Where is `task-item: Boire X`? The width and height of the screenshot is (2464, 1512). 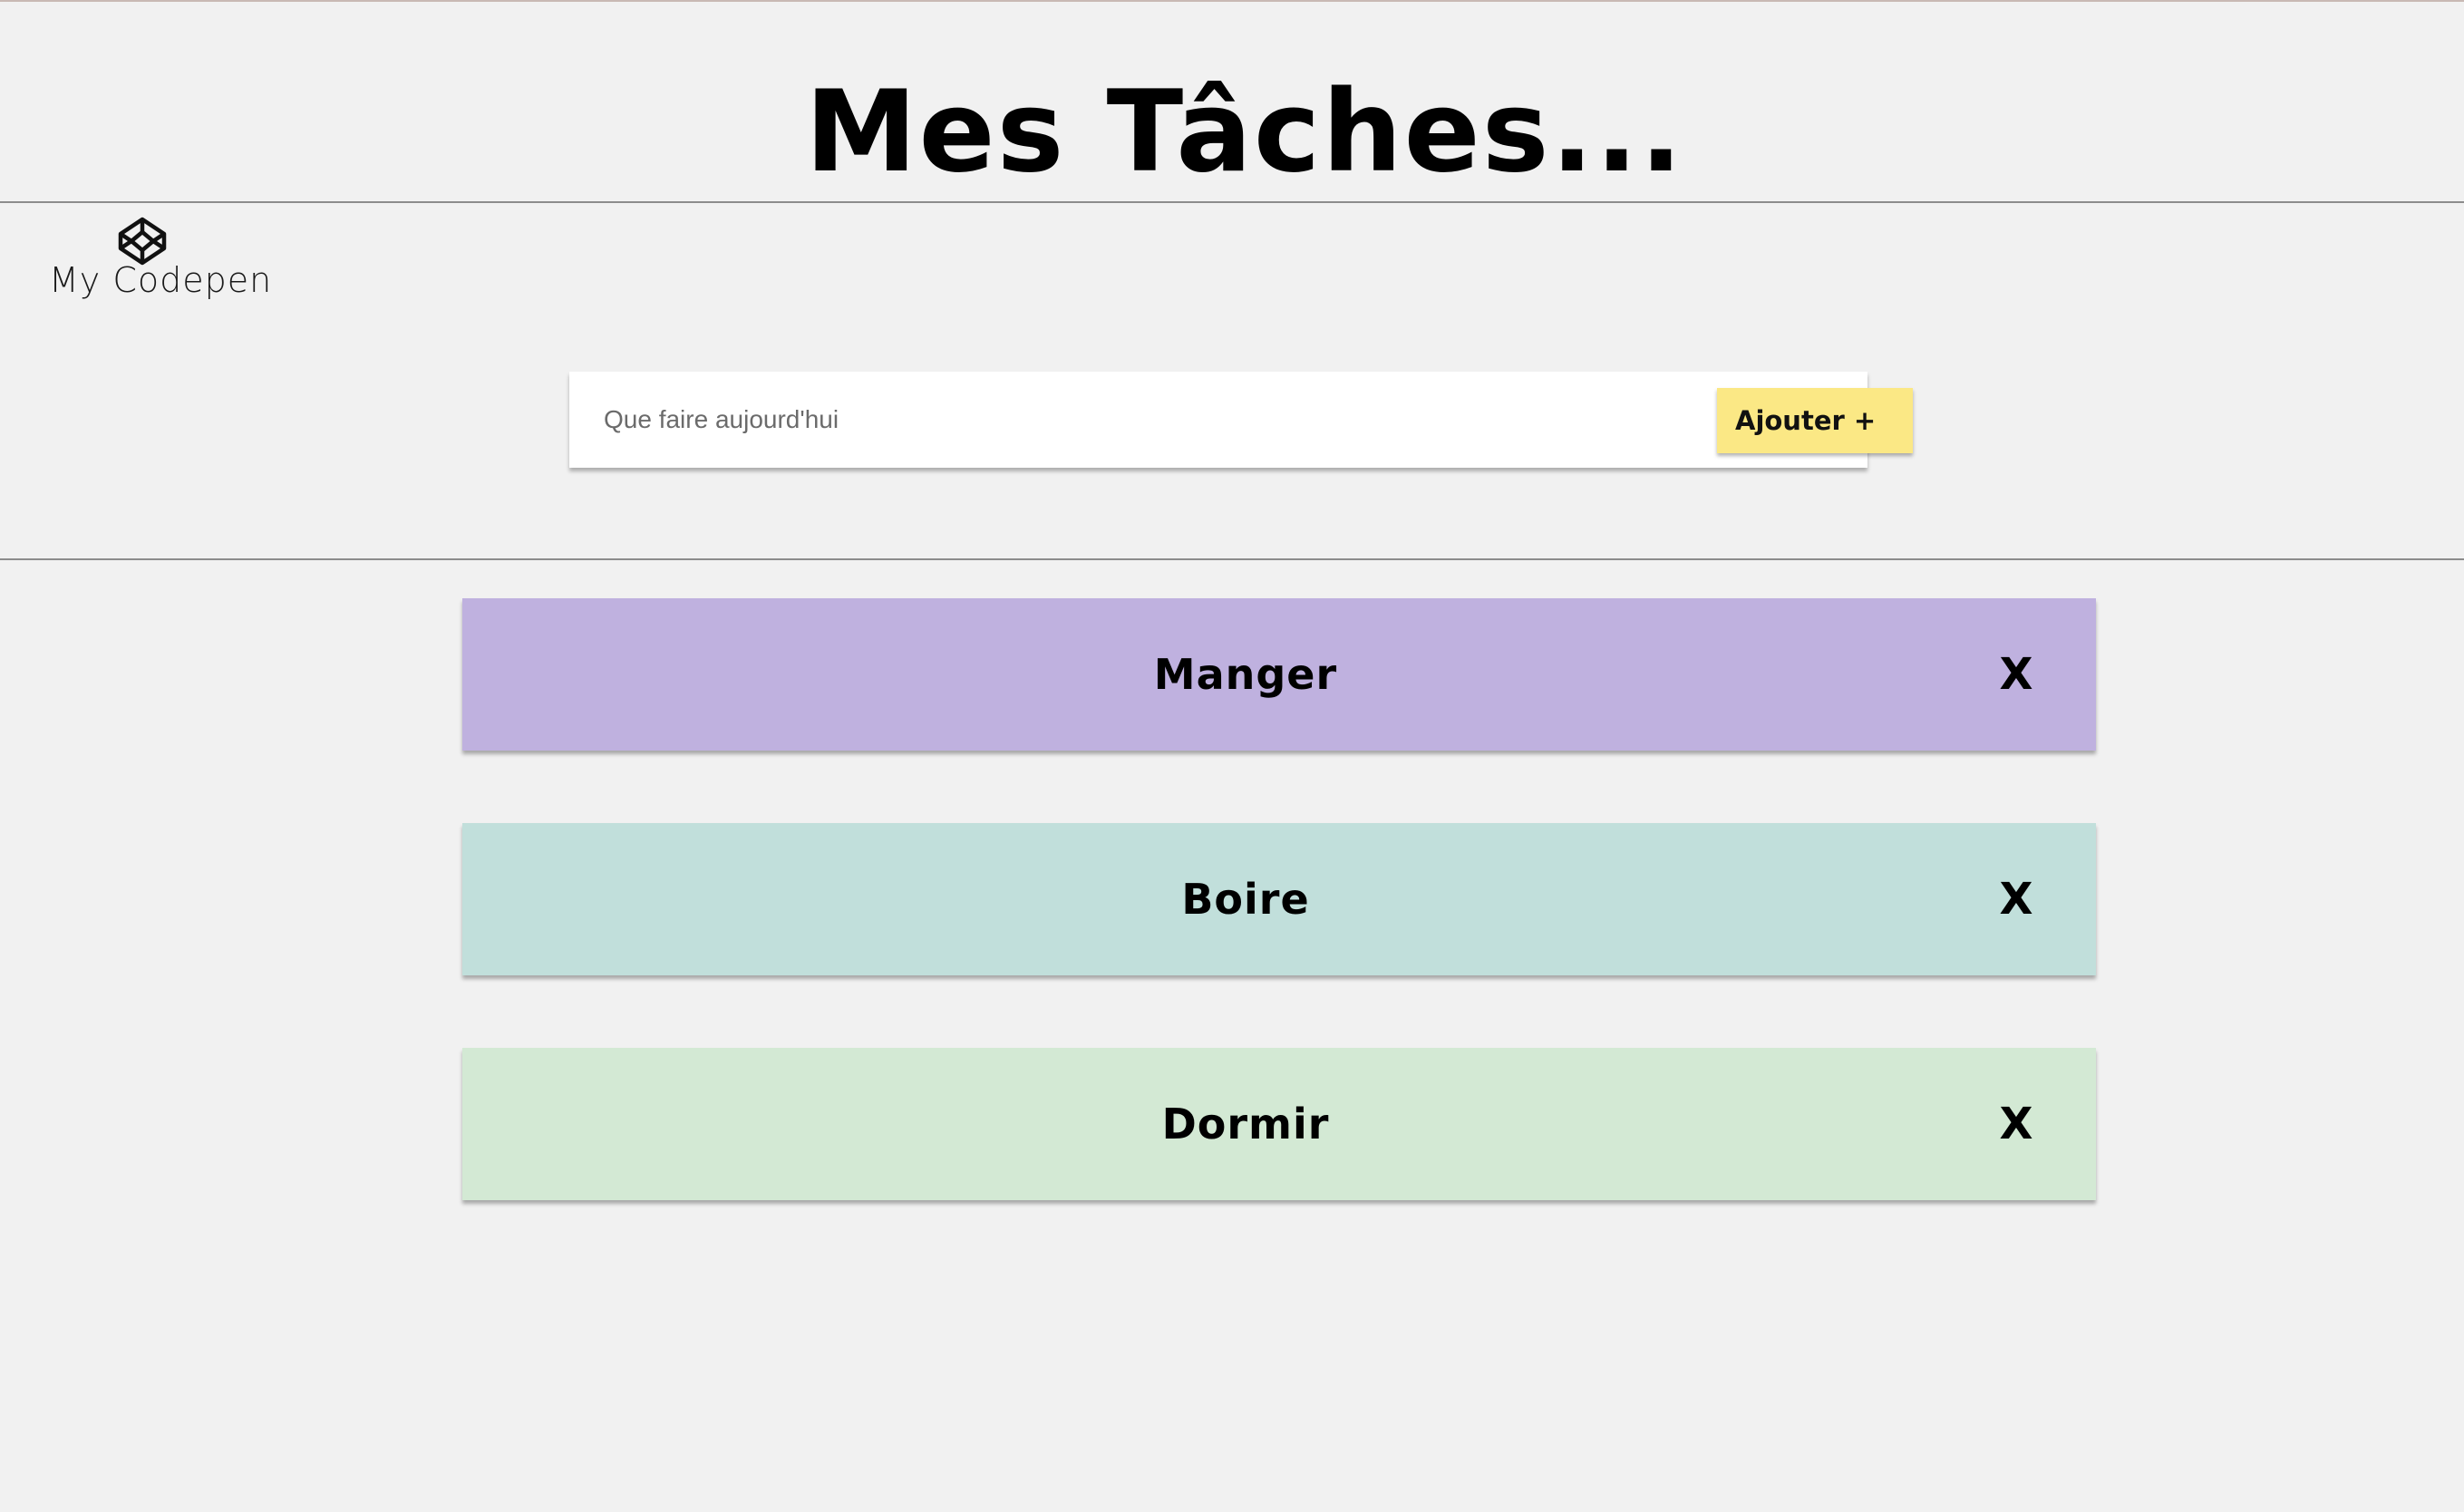 task-item: Boire X is located at coordinates (1279, 899).